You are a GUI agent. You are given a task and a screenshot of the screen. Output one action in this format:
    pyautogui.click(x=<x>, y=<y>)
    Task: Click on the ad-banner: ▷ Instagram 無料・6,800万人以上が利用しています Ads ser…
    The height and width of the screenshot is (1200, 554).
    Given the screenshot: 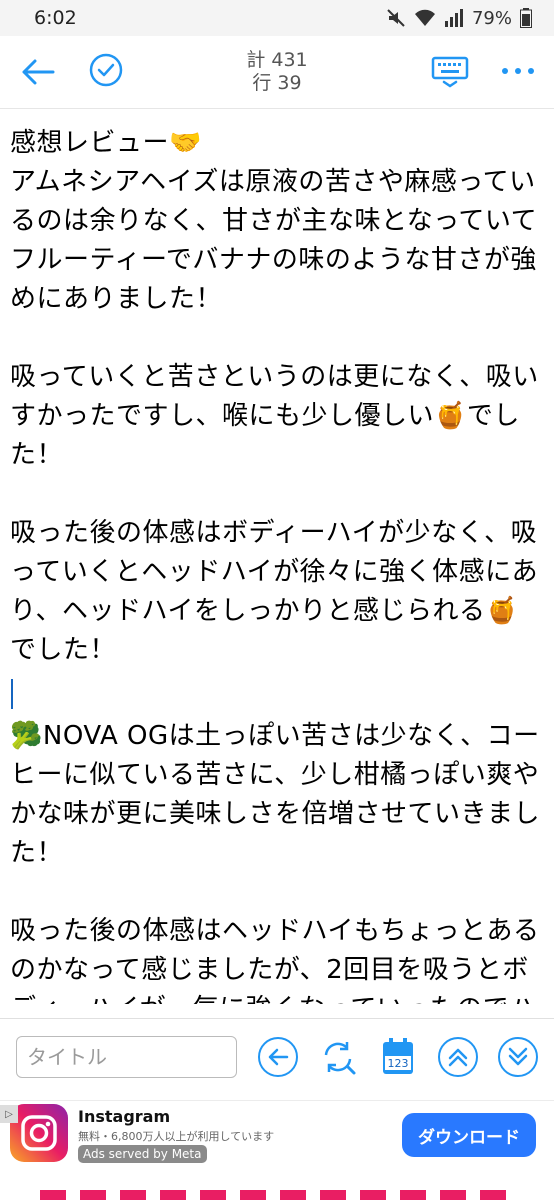 What is the action you would take?
    pyautogui.click(x=277, y=1137)
    